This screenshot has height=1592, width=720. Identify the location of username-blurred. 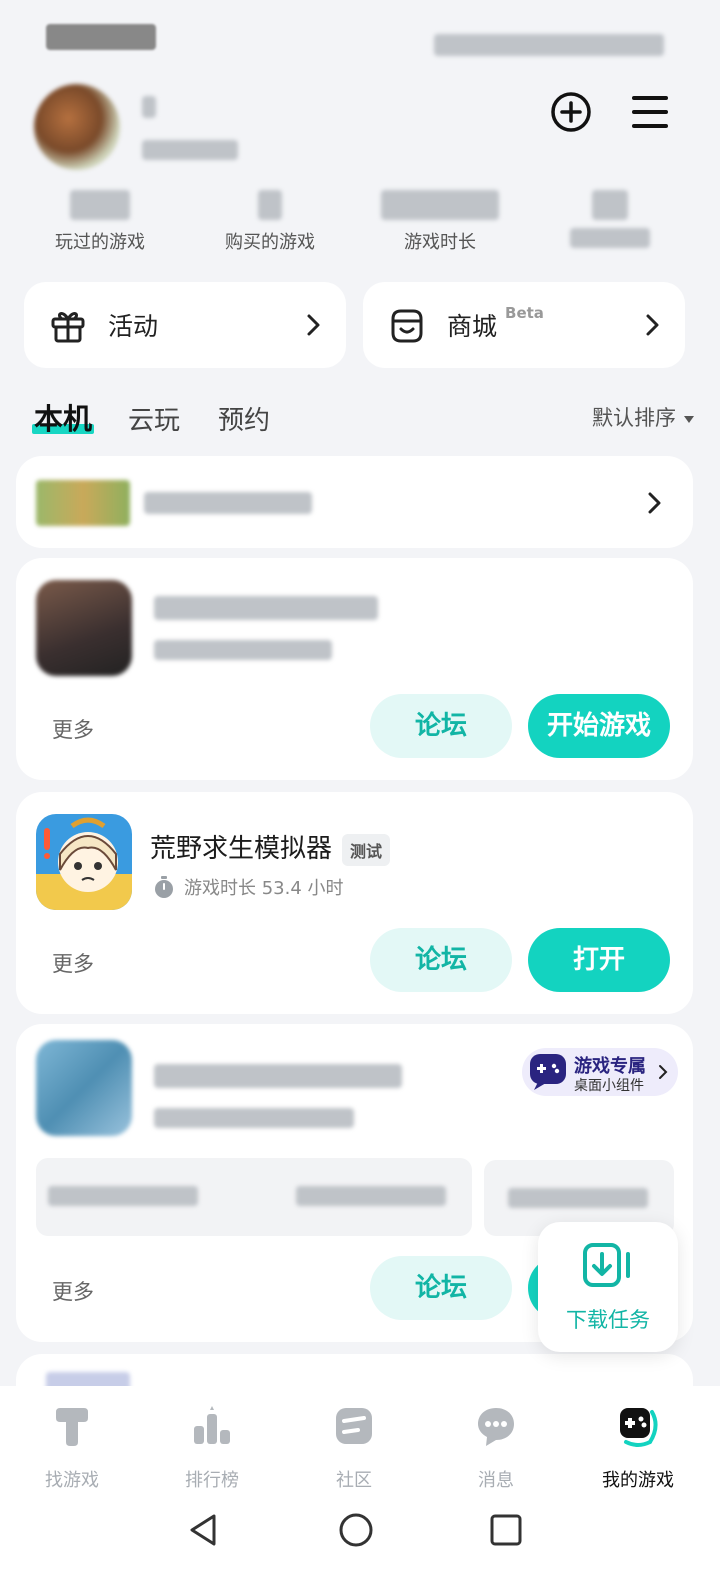
(149, 107).